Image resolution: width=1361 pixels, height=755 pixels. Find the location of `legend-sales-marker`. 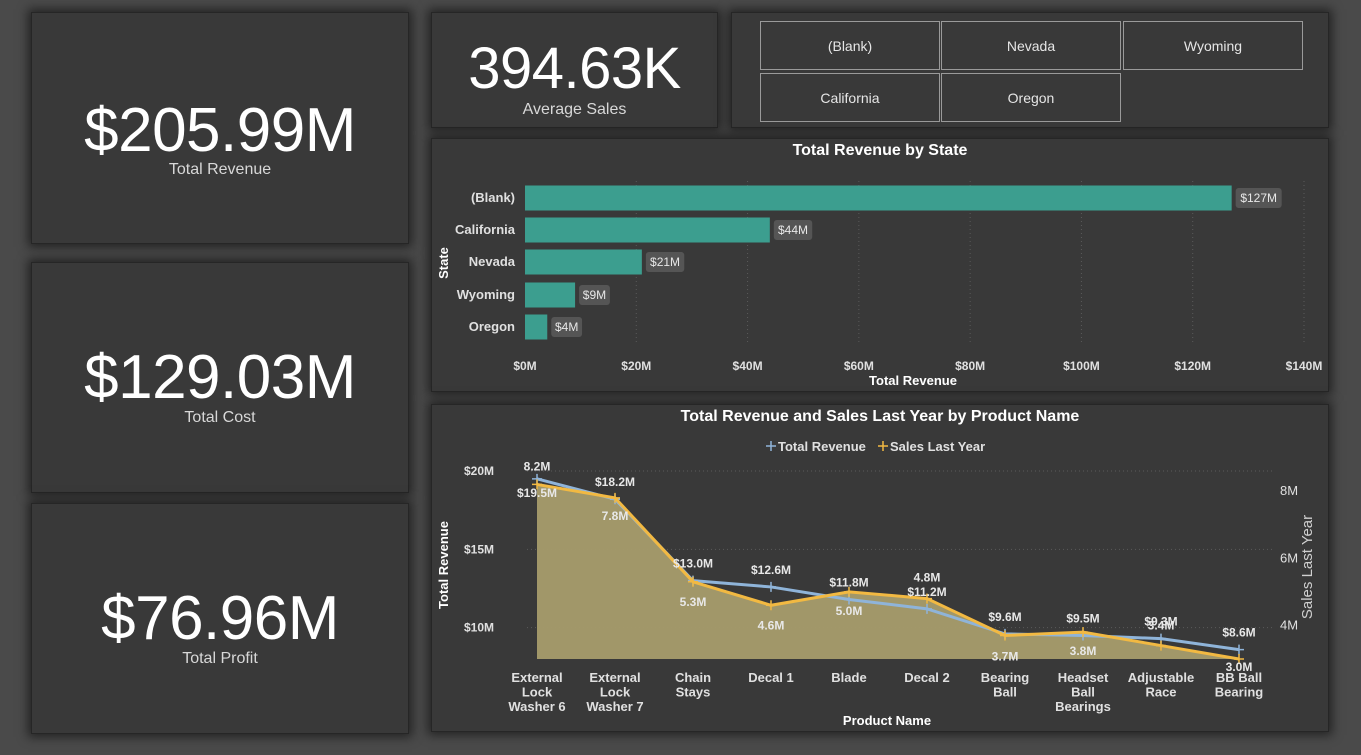

legend-sales-marker is located at coordinates (883, 446).